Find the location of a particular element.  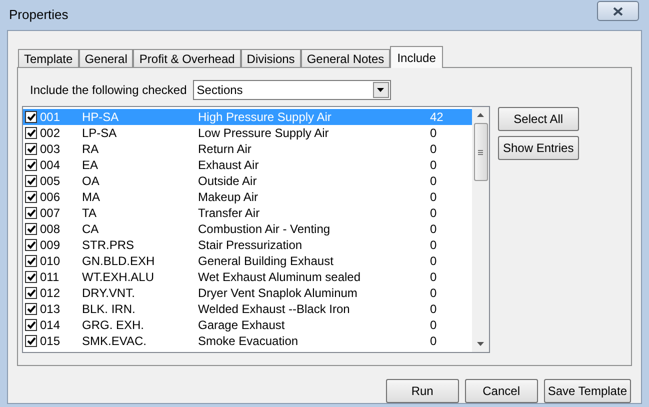

number-cell-text: 007 is located at coordinates (51, 213).